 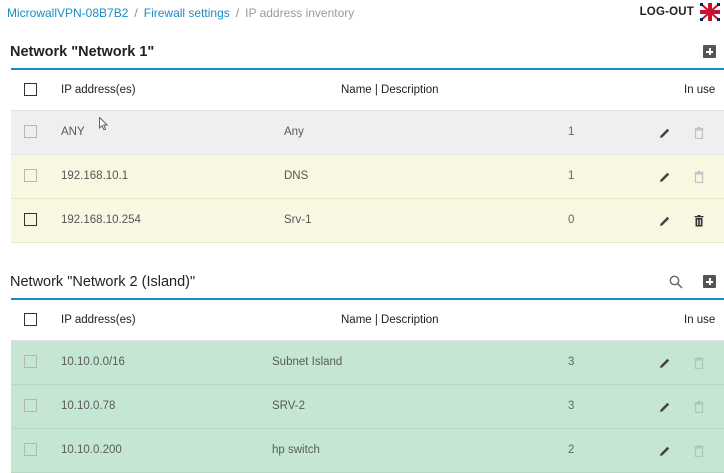 What do you see at coordinates (88, 406) in the screenshot?
I see `ip-address: 10.10.0.78` at bounding box center [88, 406].